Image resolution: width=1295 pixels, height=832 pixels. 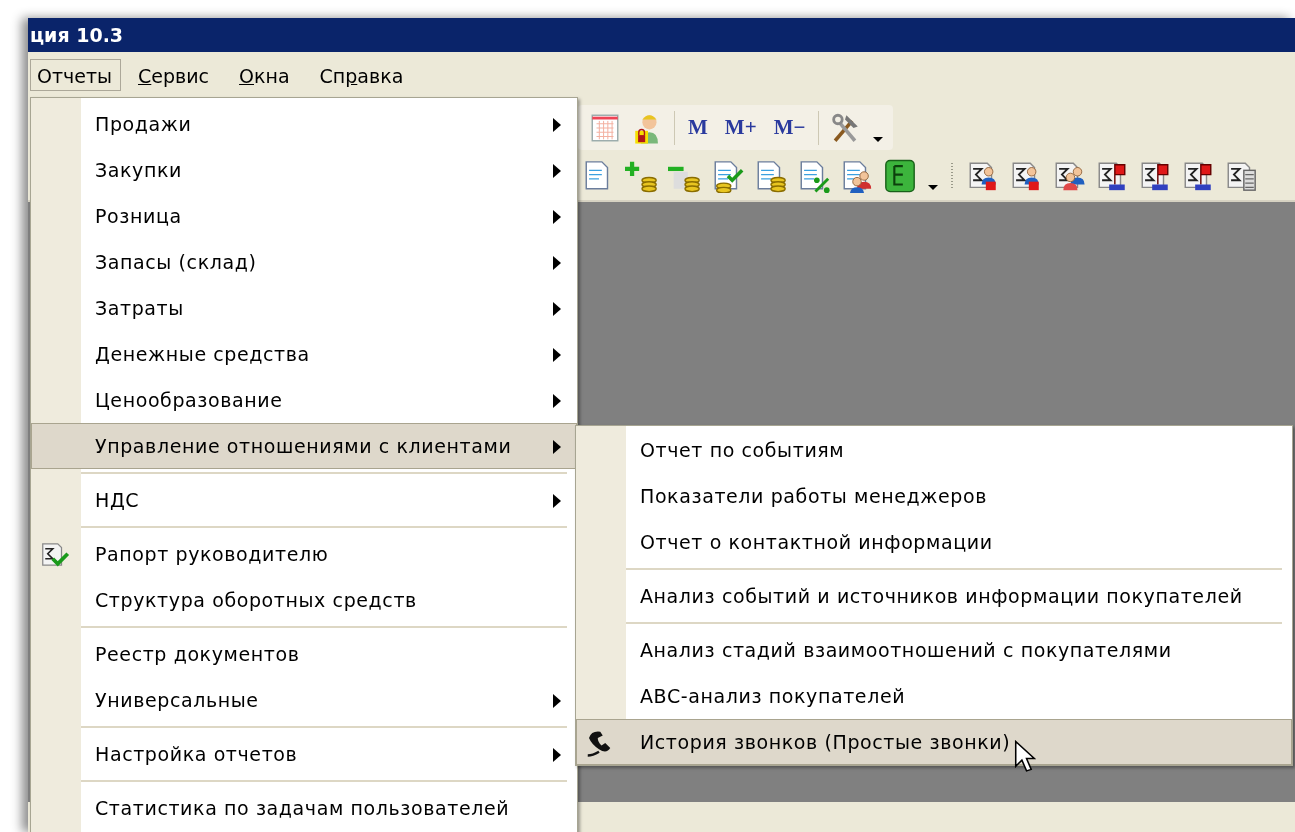 I want to click on memory-button: M−, so click(x=789, y=127).